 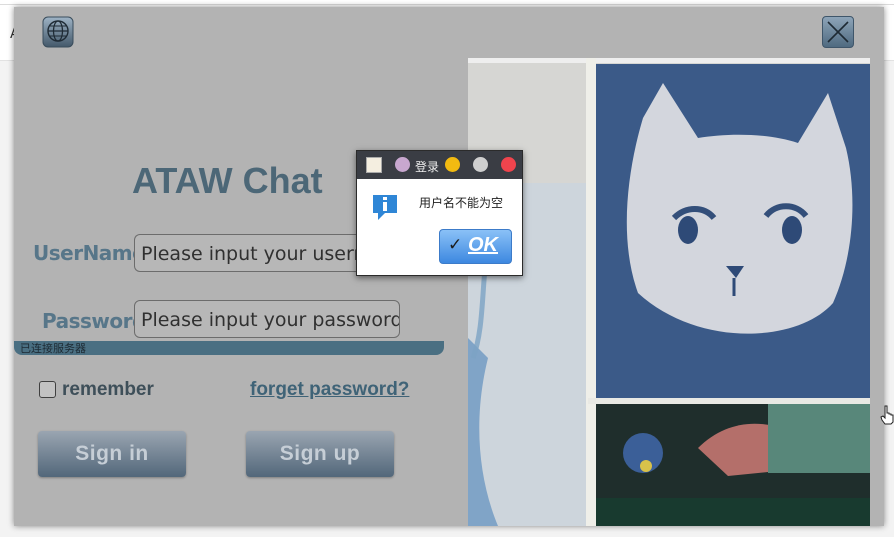 What do you see at coordinates (455, 244) in the screenshot?
I see `checkmark-icon: ✓` at bounding box center [455, 244].